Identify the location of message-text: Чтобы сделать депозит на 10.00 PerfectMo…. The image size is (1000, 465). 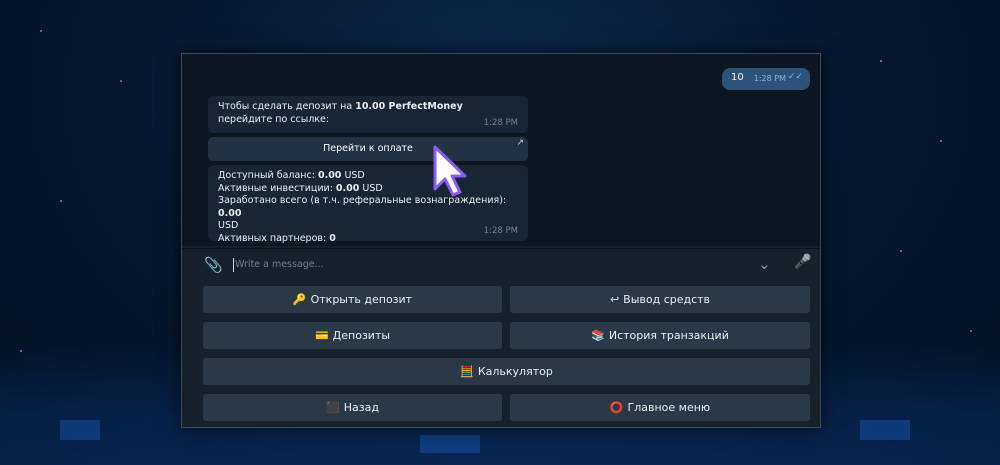
(340, 113).